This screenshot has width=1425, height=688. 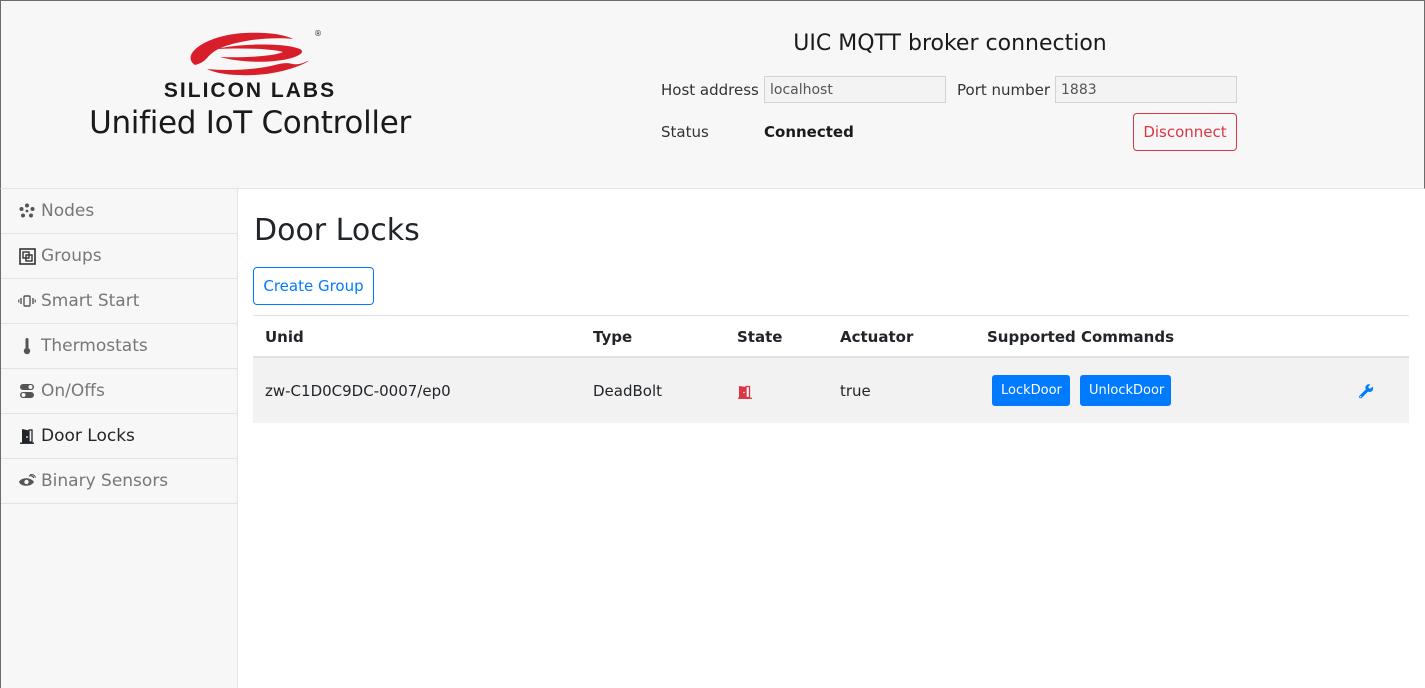 I want to click on sidebar-item-thermostats: Thermostats, so click(x=119, y=346).